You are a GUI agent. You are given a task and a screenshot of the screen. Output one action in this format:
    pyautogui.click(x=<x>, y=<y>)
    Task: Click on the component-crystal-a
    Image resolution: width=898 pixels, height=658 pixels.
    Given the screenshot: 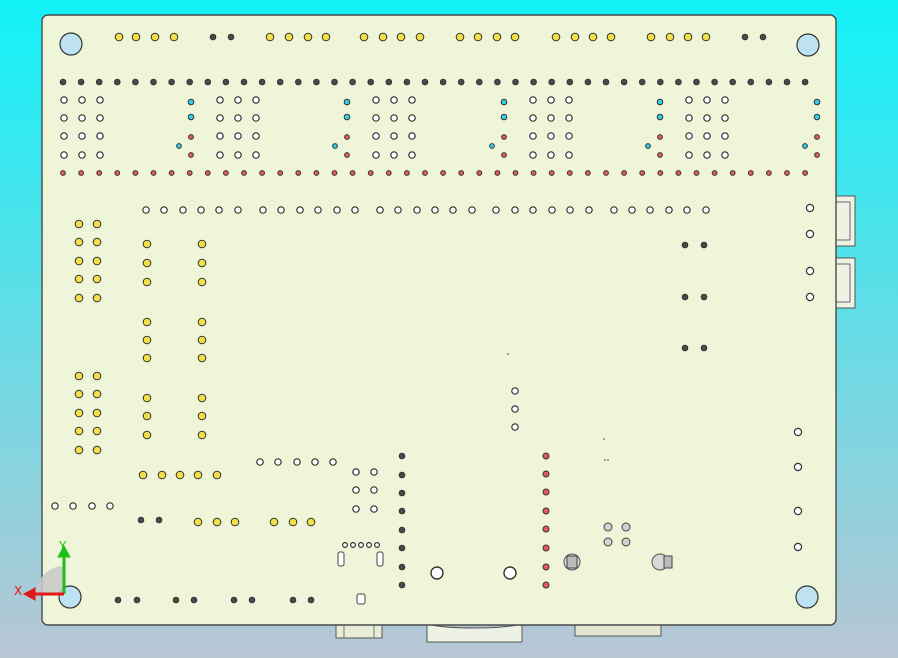 What is the action you would take?
    pyautogui.click(x=572, y=562)
    